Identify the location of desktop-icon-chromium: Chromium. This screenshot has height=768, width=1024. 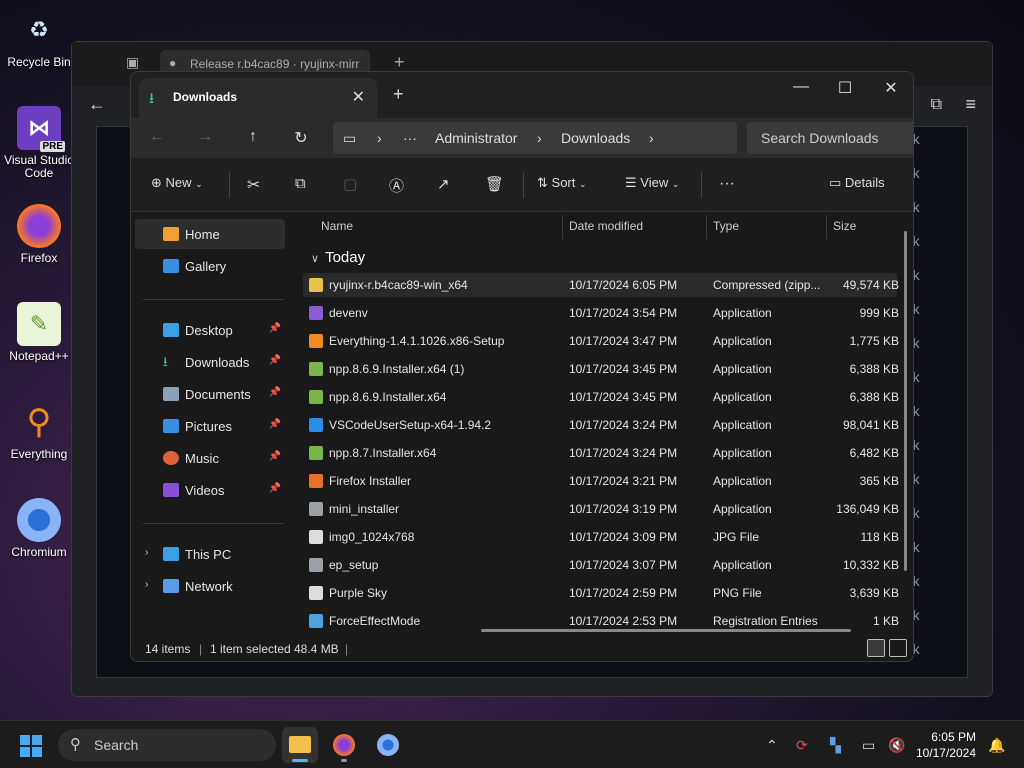
(39, 528).